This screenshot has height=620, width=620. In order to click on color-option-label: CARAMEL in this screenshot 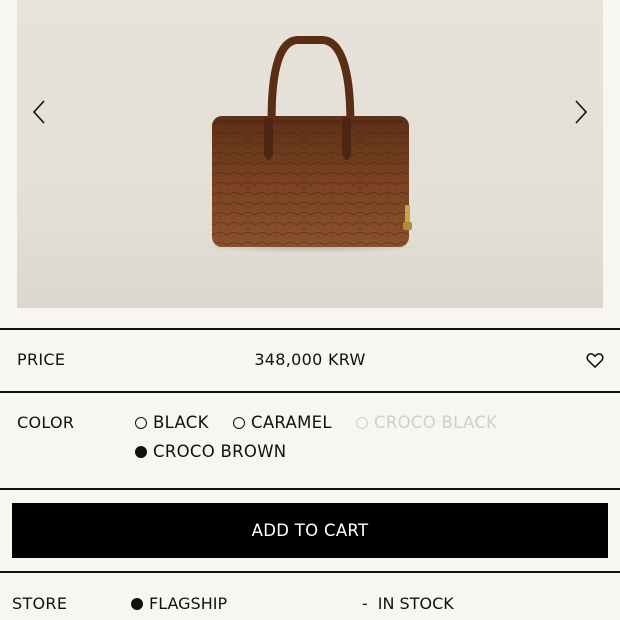, I will do `click(291, 422)`.